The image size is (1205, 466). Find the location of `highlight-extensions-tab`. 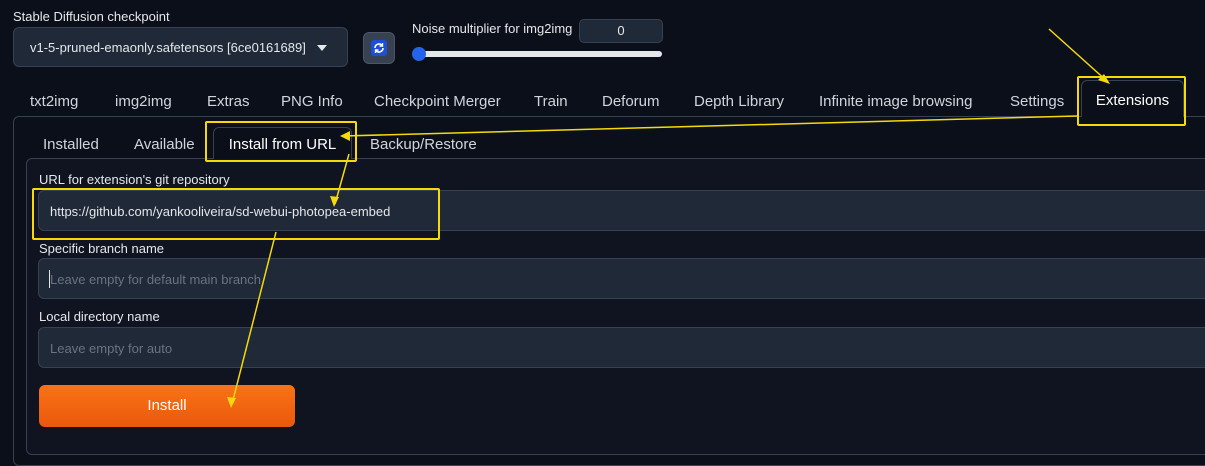

highlight-extensions-tab is located at coordinates (1131, 101).